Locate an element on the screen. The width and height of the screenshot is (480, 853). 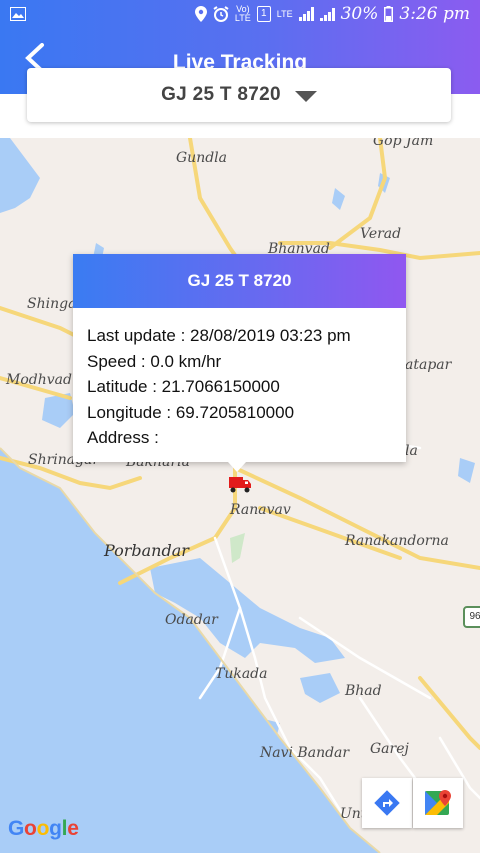
gallery-icon is located at coordinates (18, 14).